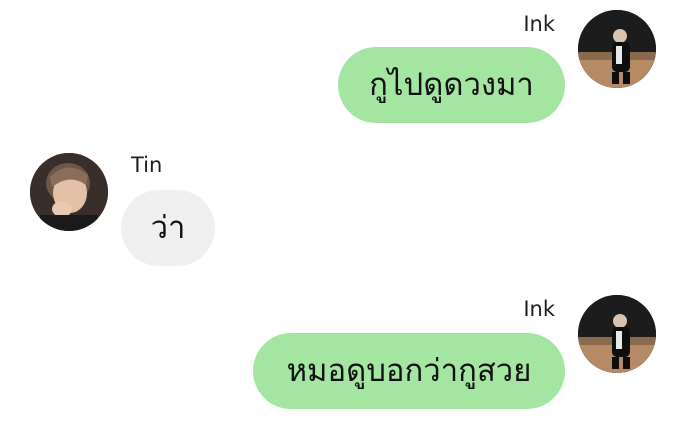 This screenshot has width=686, height=440. I want to click on message-bubble: กูไปดูดวงมา, so click(451, 85).